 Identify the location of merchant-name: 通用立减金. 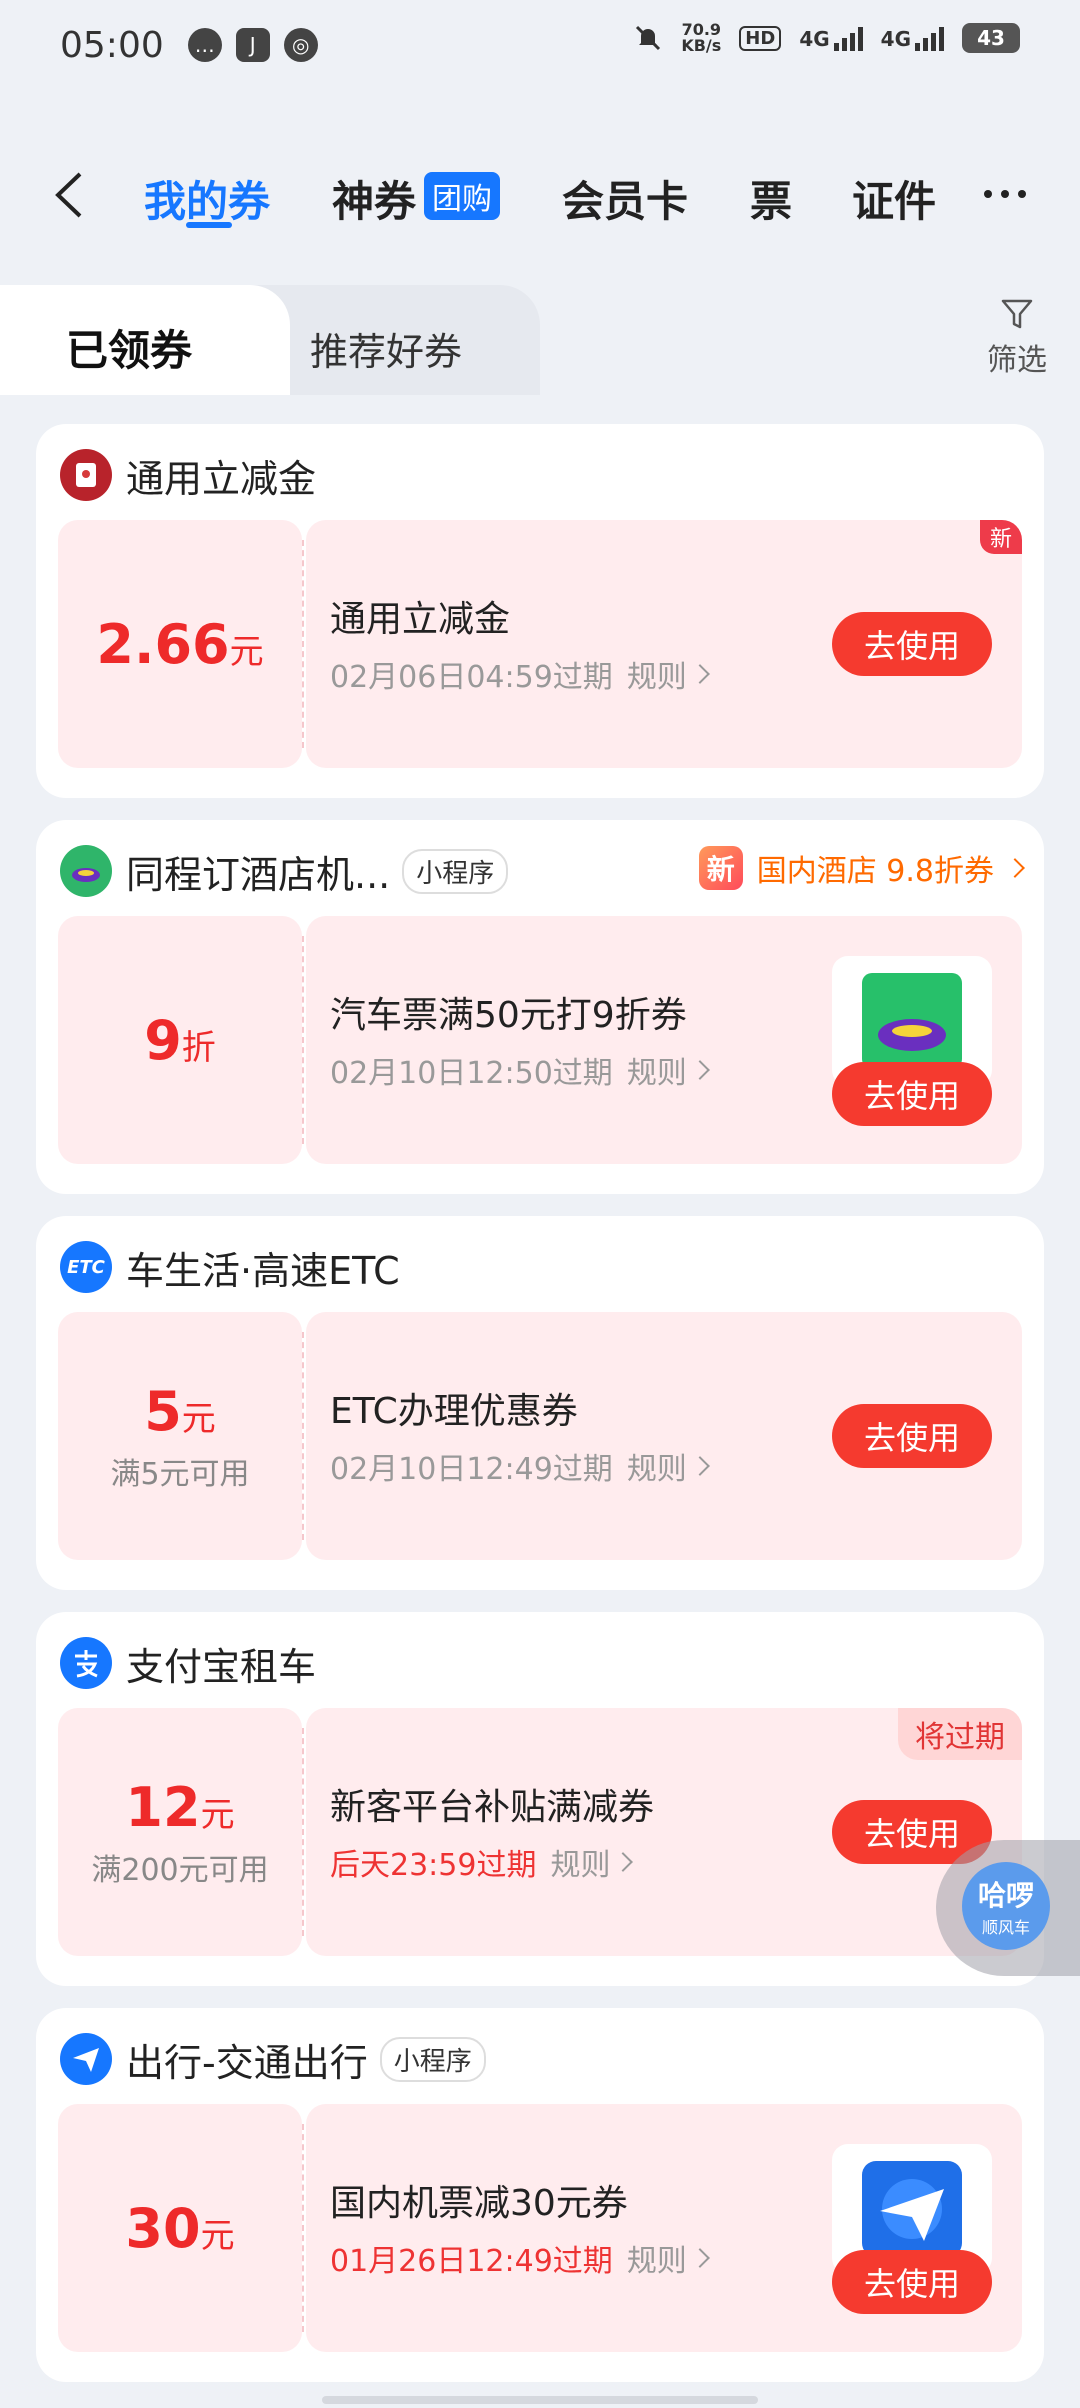
(221, 478).